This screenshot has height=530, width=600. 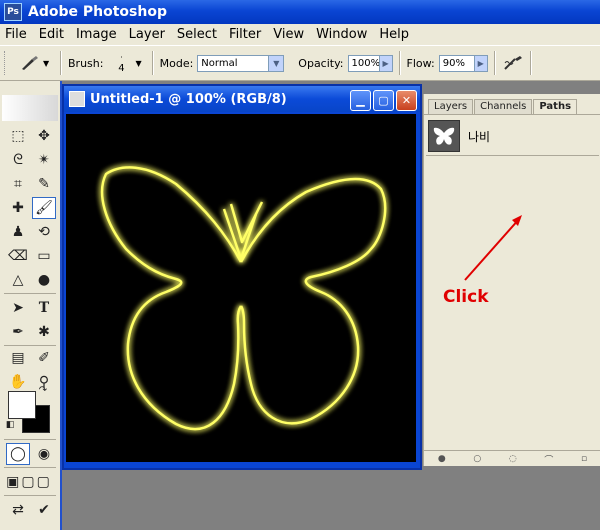 I want to click on mode-select: Normal ▼, so click(x=241, y=63).